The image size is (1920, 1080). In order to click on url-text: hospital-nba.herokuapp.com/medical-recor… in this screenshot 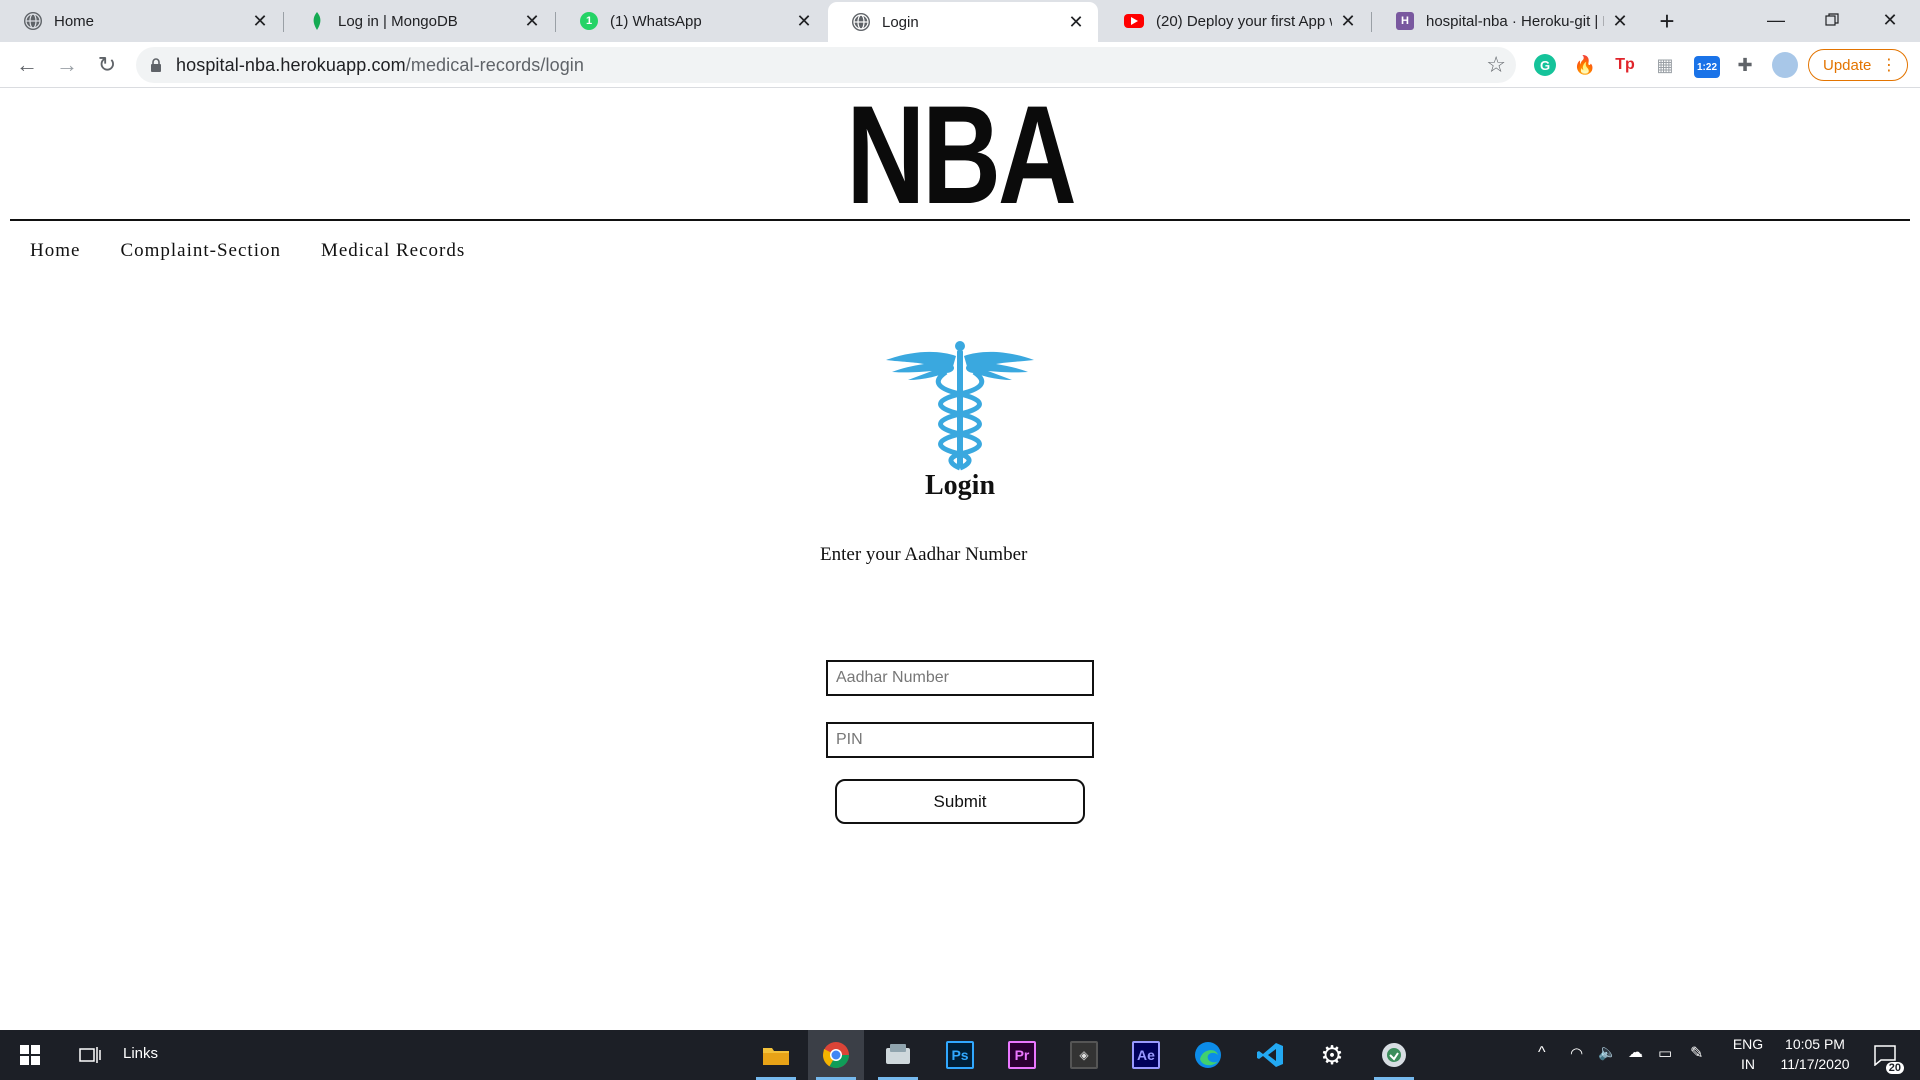, I will do `click(380, 65)`.